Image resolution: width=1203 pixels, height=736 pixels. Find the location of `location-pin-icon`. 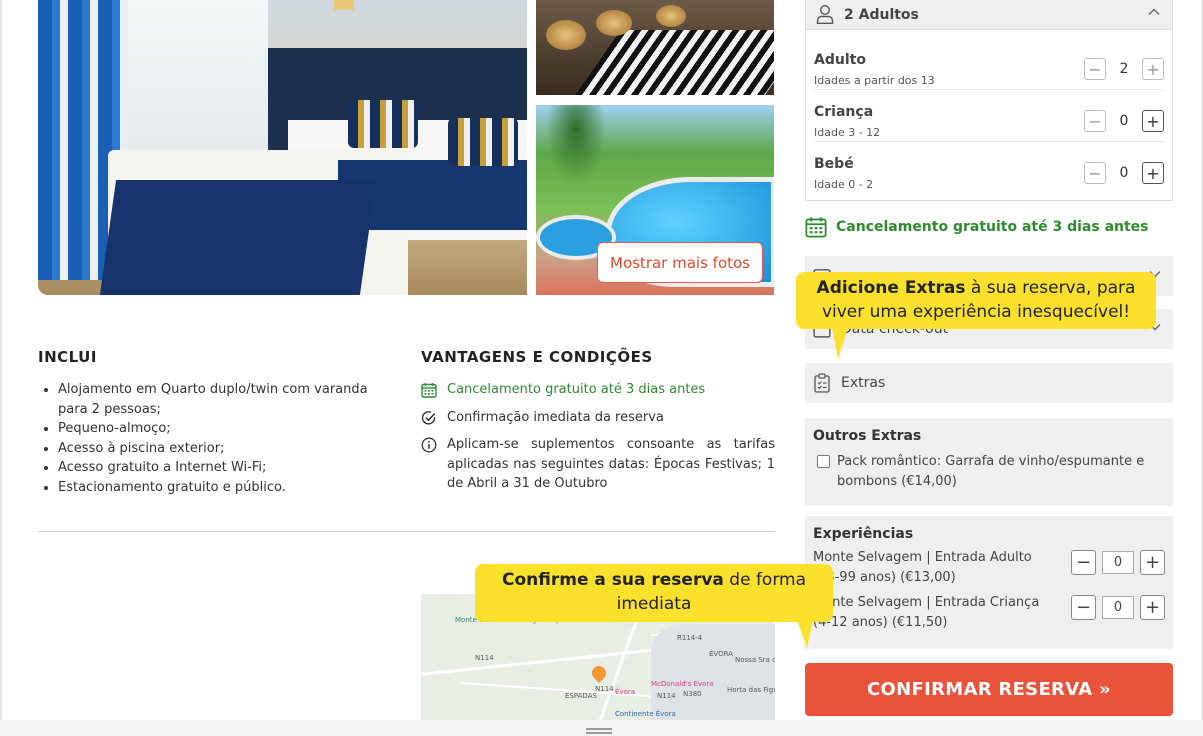

location-pin-icon is located at coordinates (599, 673).